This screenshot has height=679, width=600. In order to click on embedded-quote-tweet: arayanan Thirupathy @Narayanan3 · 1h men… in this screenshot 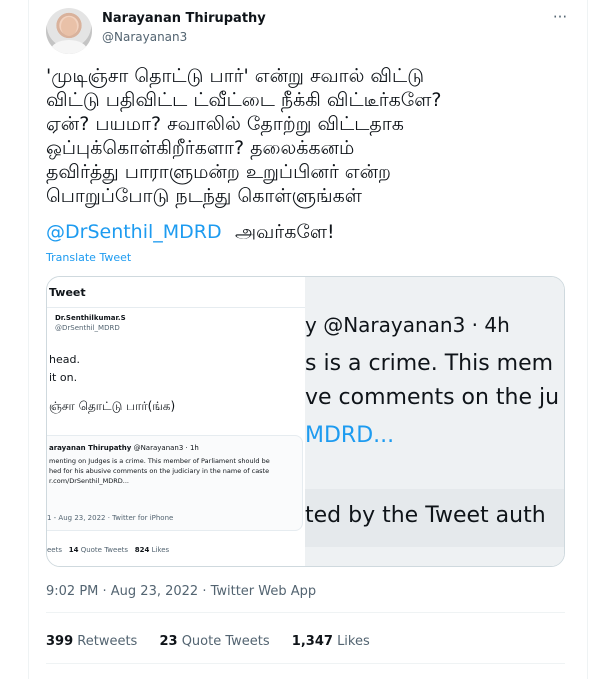, I will do `click(175, 483)`.